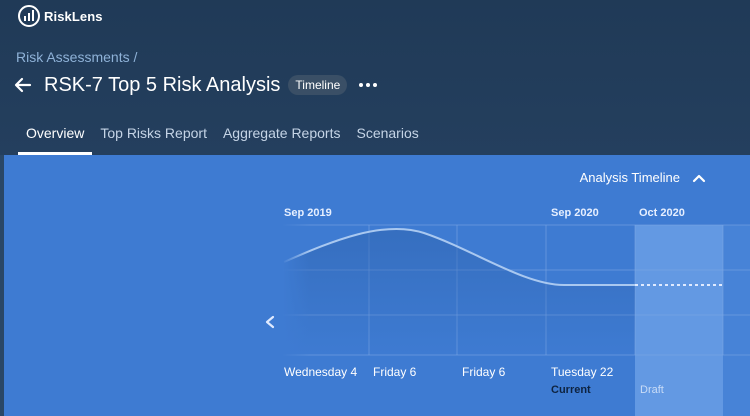  Describe the element at coordinates (629, 177) in the screenshot. I see `timeline-title: Analysis Timeline` at that location.